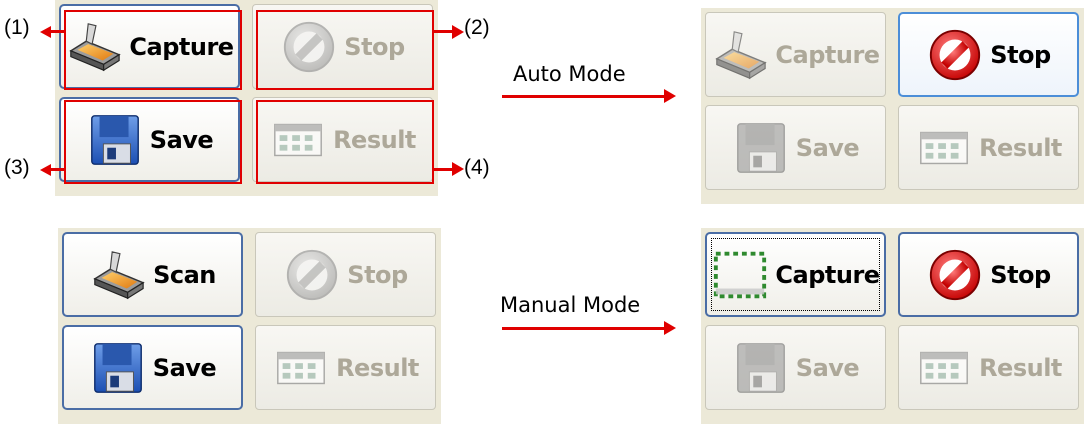  Describe the element at coordinates (152, 274) in the screenshot. I see `scan-button: Scan` at that location.